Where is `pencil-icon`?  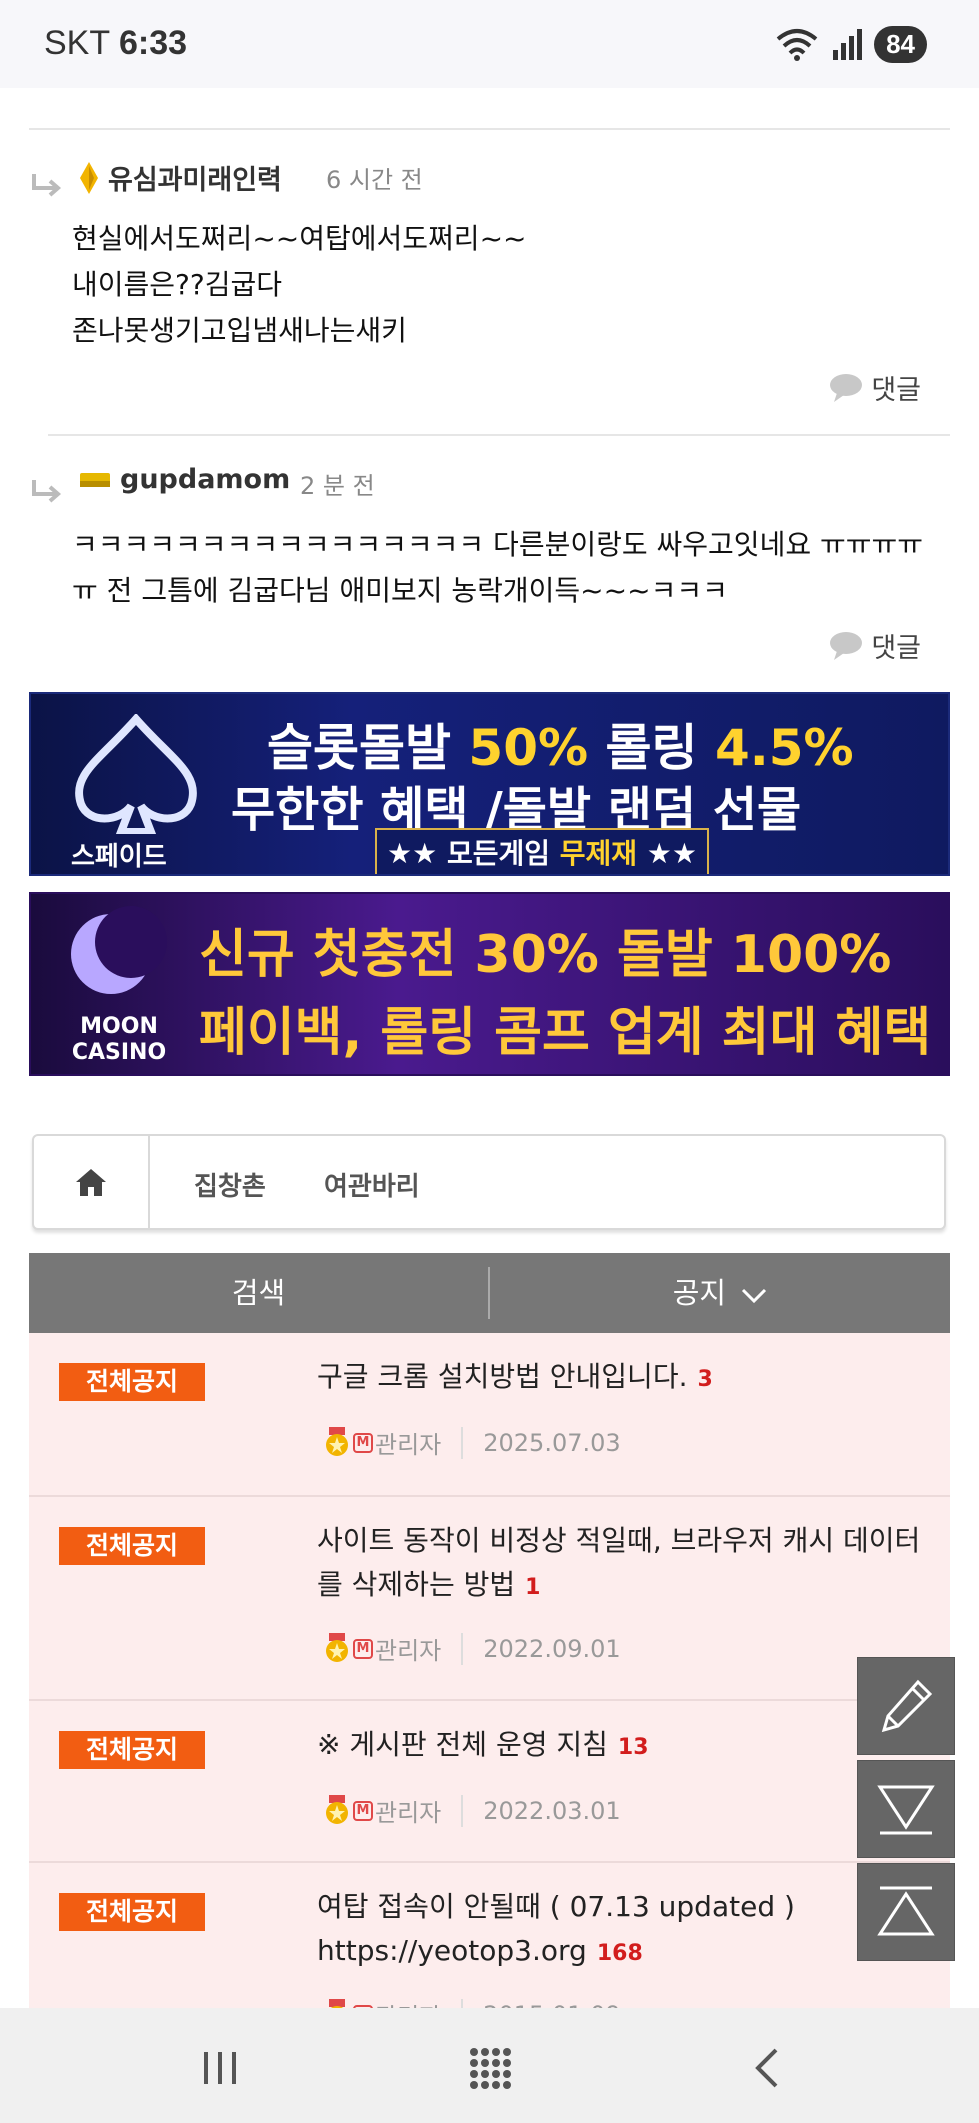
pencil-icon is located at coordinates (907, 1706).